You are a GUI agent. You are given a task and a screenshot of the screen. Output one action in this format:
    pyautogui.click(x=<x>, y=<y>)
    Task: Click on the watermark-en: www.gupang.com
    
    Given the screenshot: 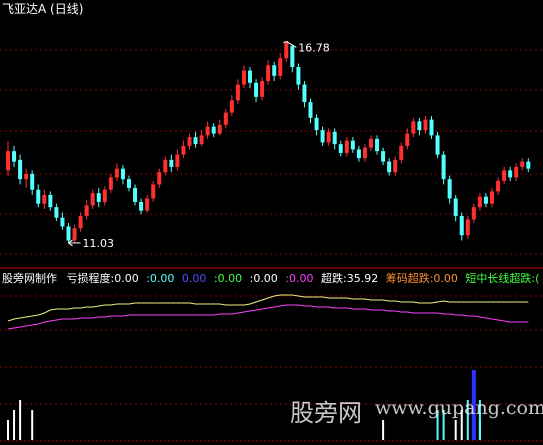 What is the action you would take?
    pyautogui.click(x=459, y=408)
    